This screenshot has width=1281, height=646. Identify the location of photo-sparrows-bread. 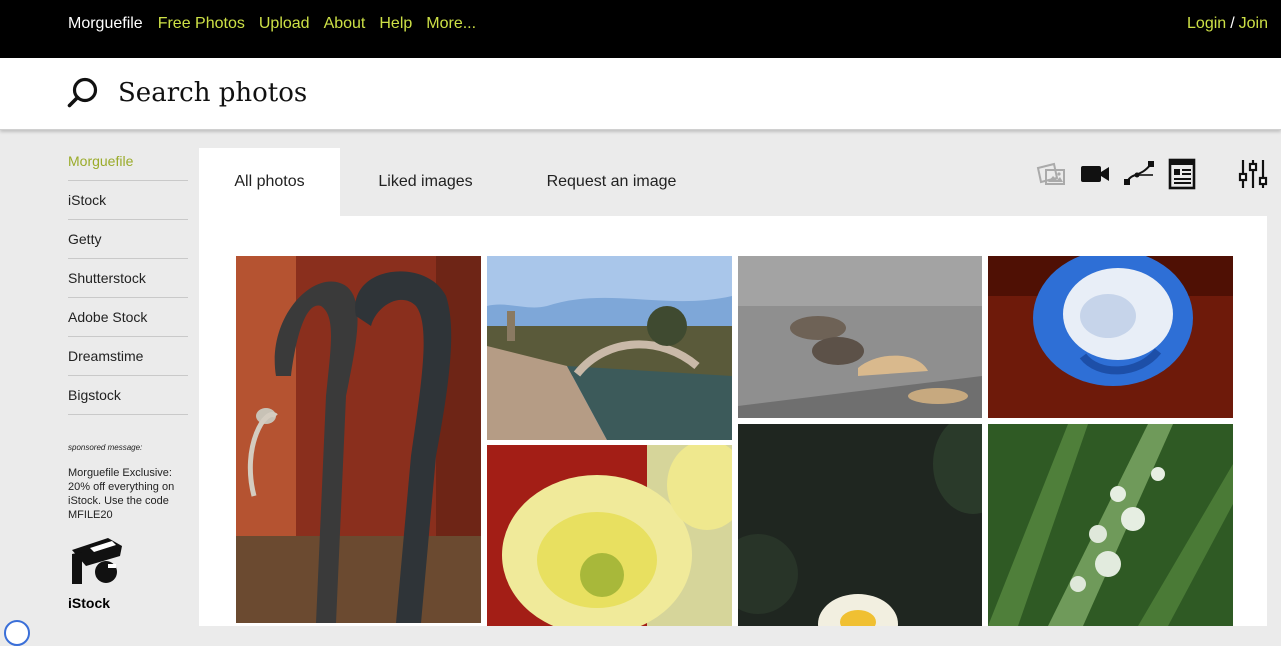
(860, 337).